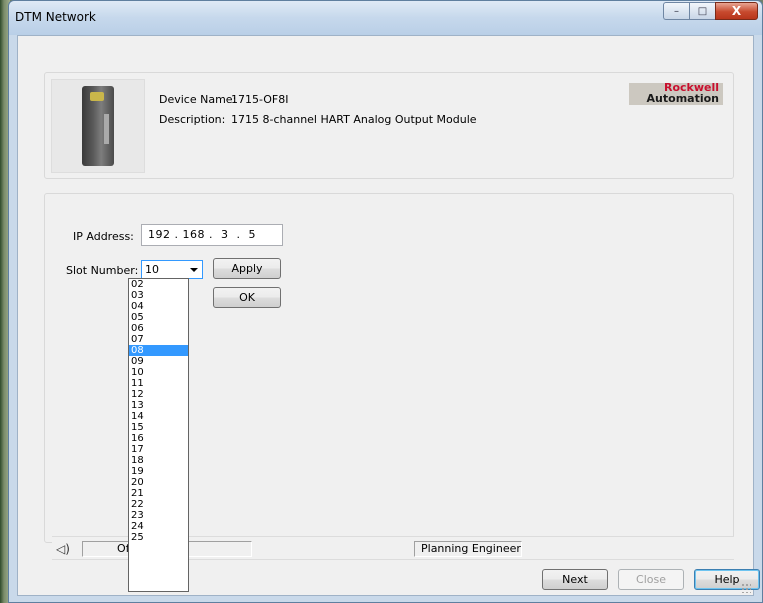 This screenshot has width=763, height=603. What do you see at coordinates (385, 18) in the screenshot?
I see `title-bar: DTM Network – □ X` at bounding box center [385, 18].